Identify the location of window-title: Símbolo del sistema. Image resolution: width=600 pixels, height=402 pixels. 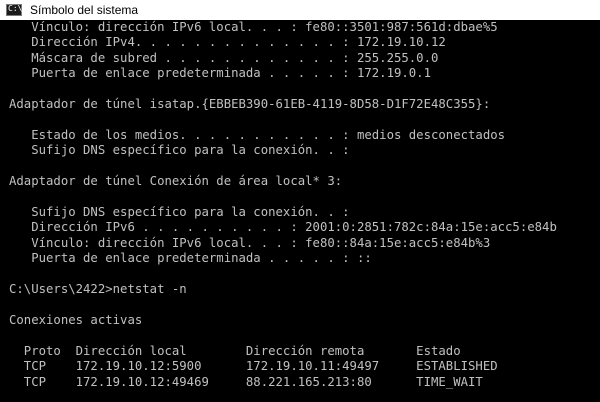
(84, 10).